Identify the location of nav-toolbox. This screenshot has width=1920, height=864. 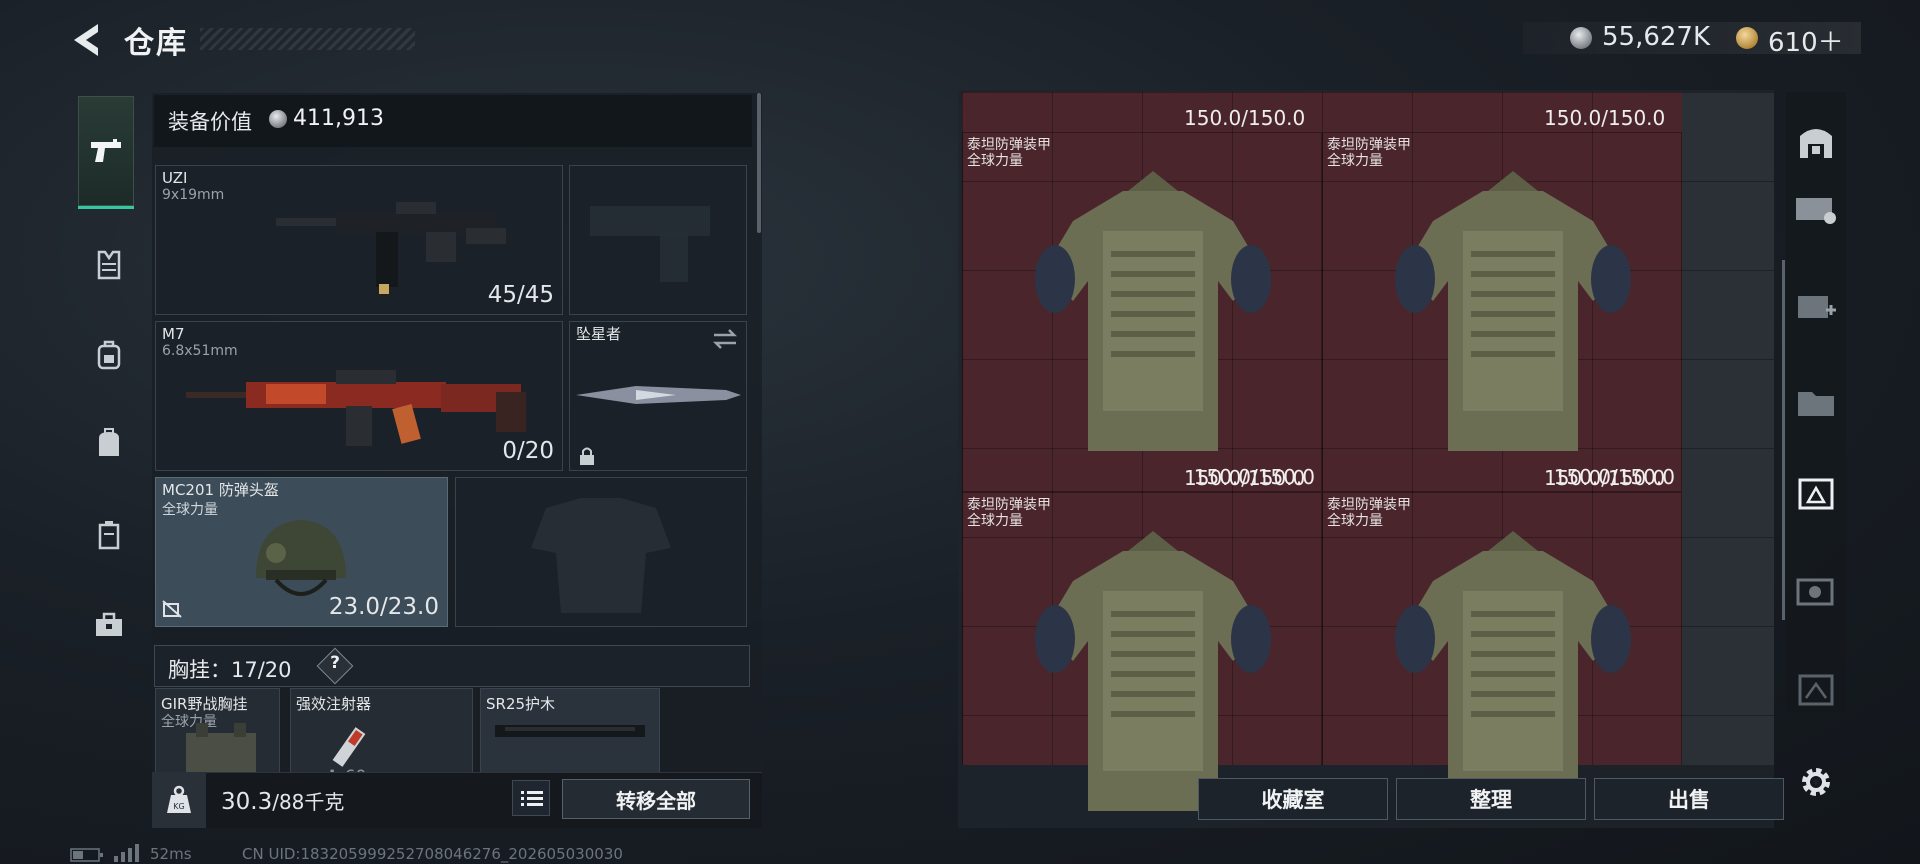
(109, 625).